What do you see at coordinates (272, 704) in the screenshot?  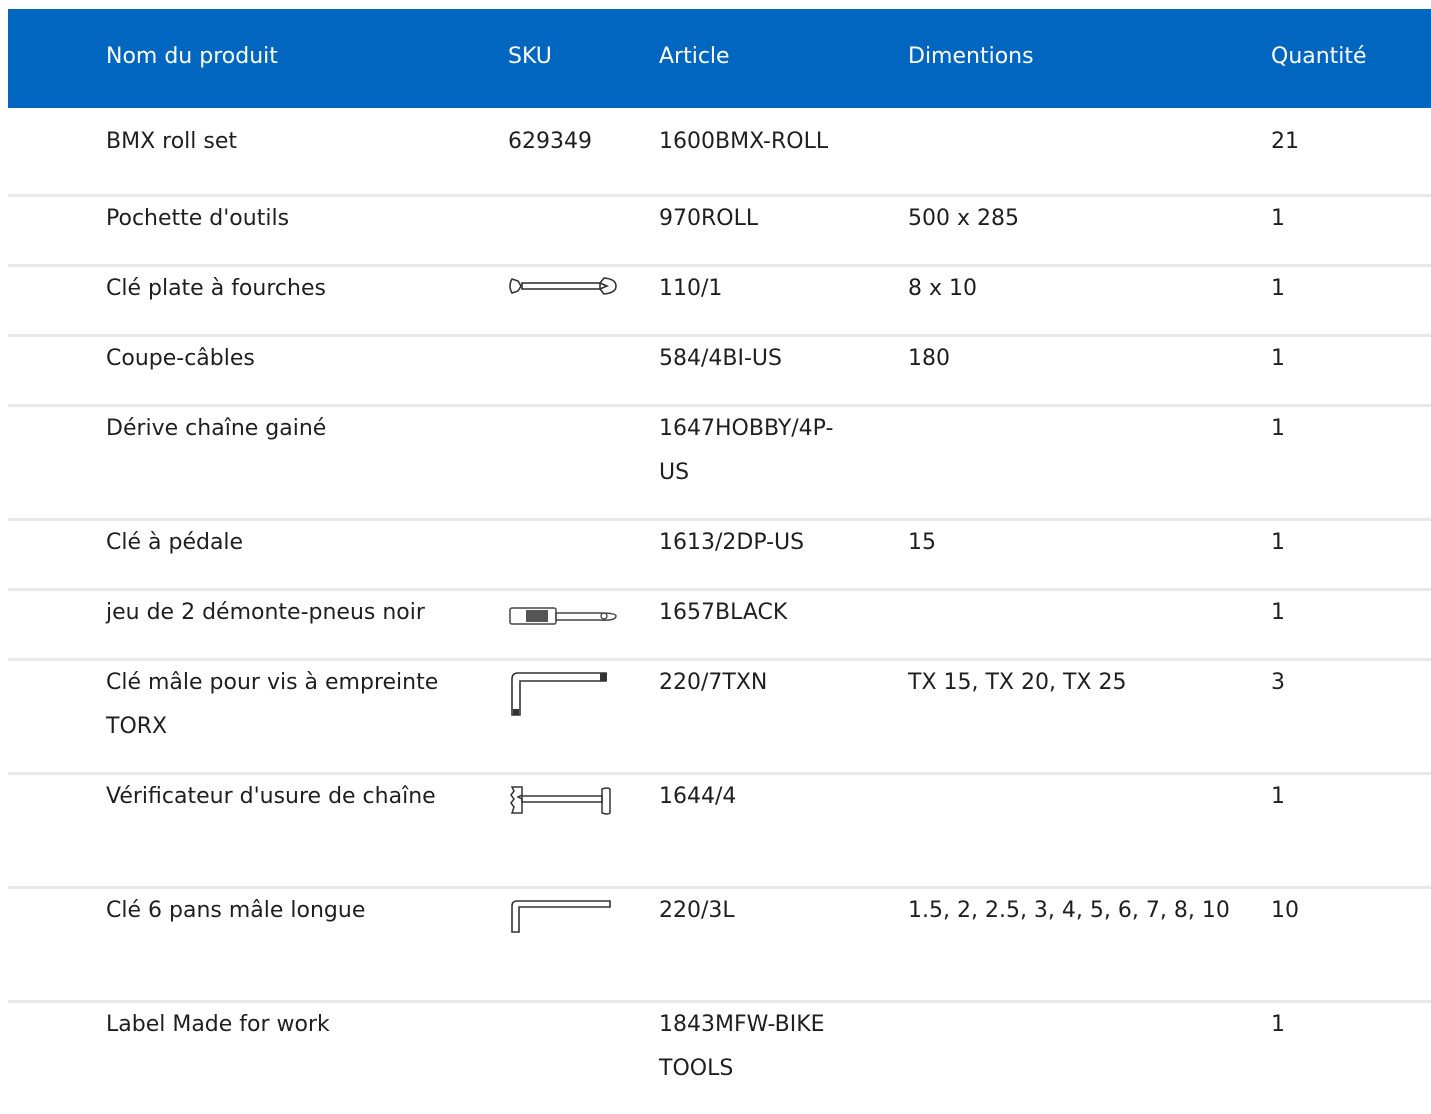 I see `product-name: Clé mâle pour vis à empreinte TORX` at bounding box center [272, 704].